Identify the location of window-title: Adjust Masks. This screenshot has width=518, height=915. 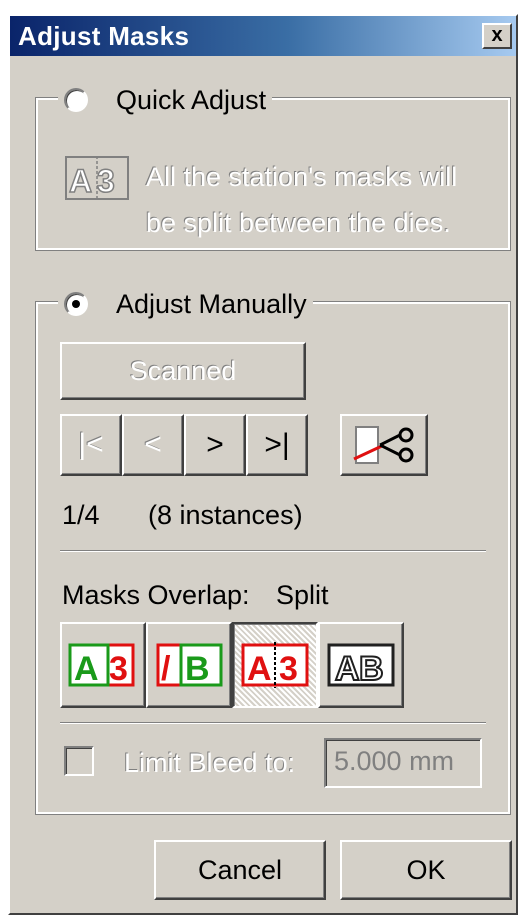
(104, 36).